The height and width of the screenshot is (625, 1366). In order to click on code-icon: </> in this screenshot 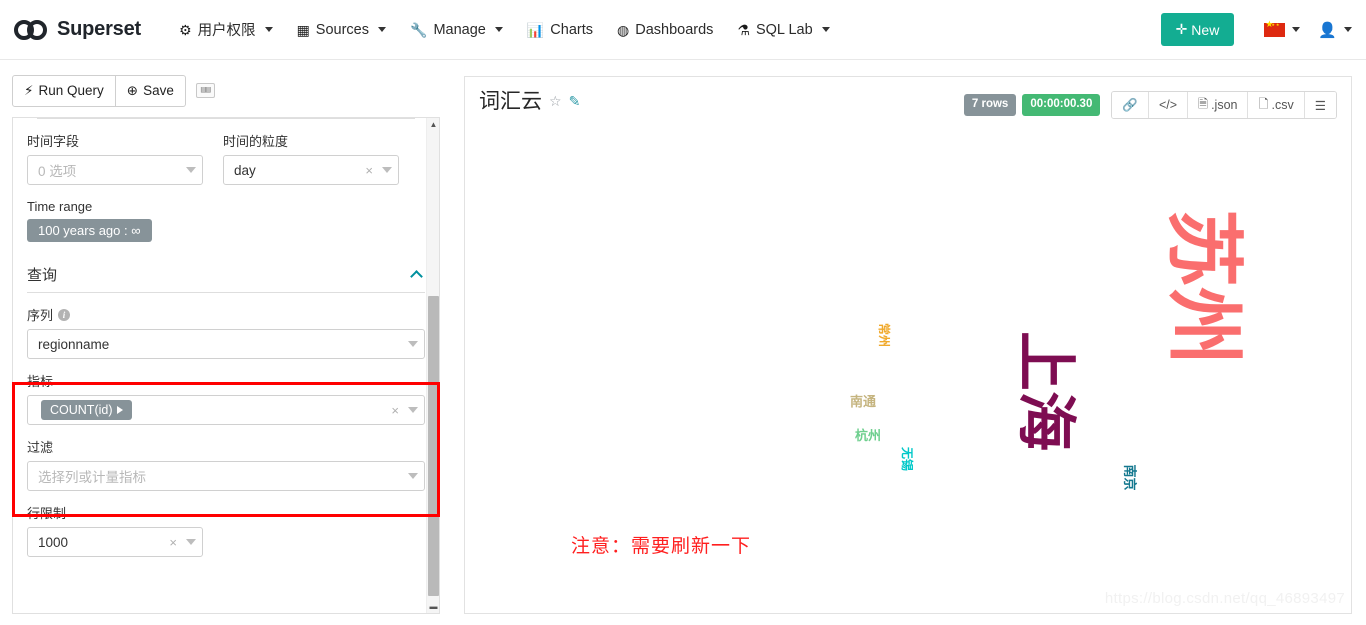, I will do `click(1168, 105)`.